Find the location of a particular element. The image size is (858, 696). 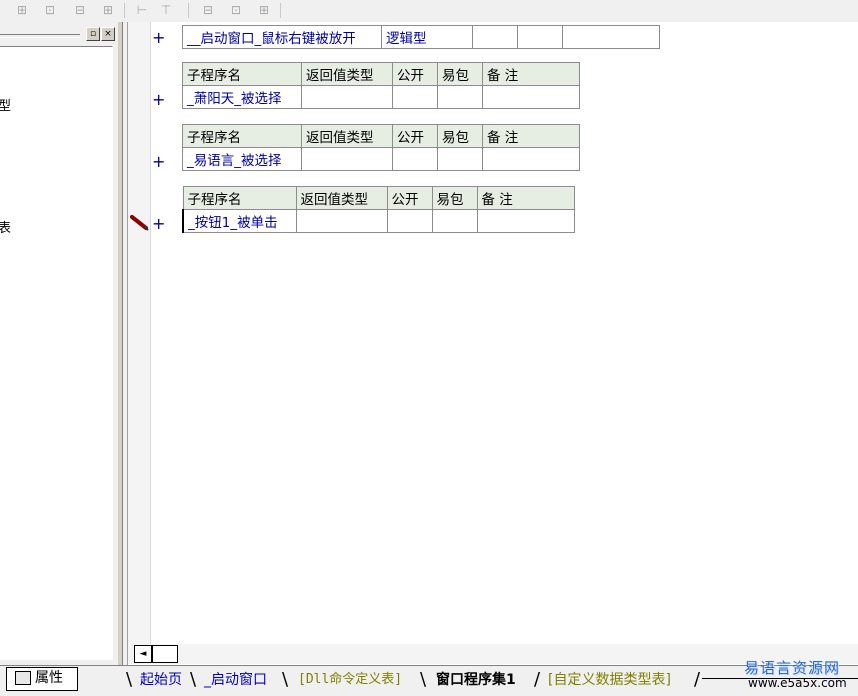

return-type-cell: 逻辑型 is located at coordinates (427, 37).